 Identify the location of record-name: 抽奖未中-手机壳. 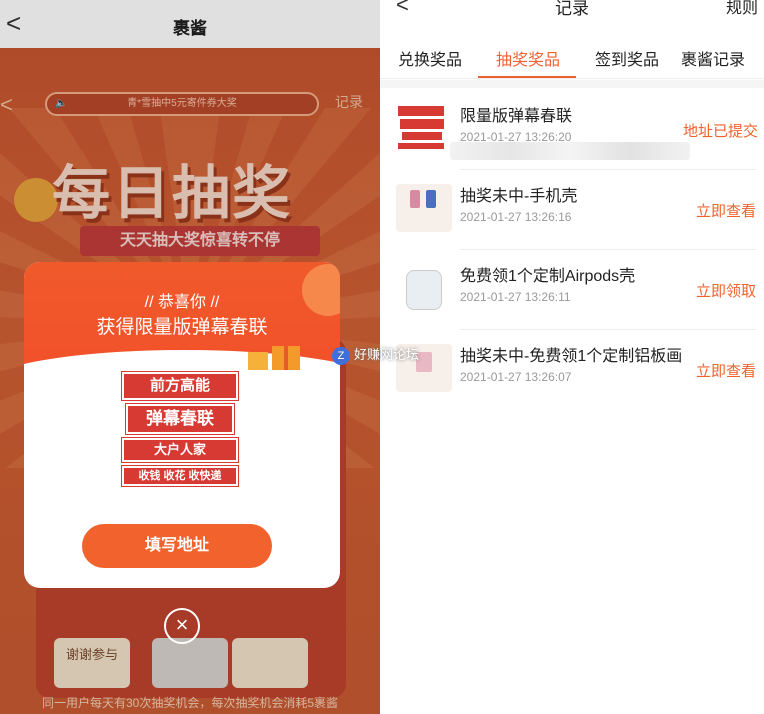
(519, 196).